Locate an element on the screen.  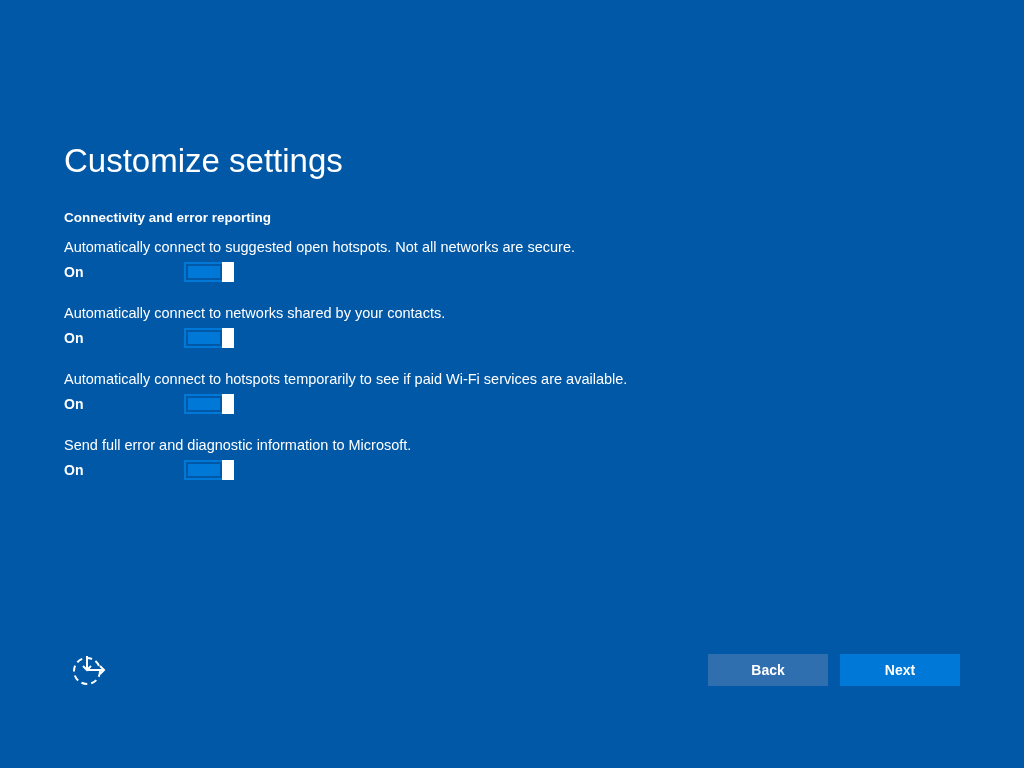
setting-description: Automatically connect to suggested open hotspots. Not all networks are secure. is located at coordinates (320, 247).